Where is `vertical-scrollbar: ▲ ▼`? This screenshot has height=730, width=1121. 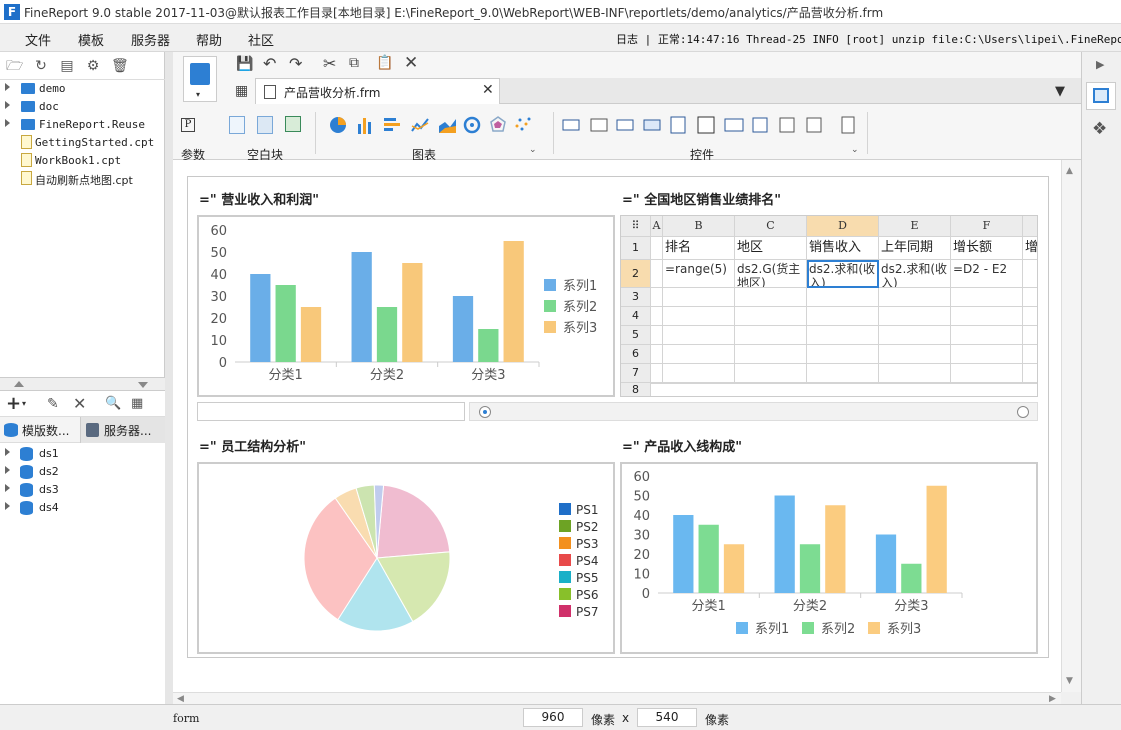 vertical-scrollbar: ▲ ▼ is located at coordinates (1071, 426).